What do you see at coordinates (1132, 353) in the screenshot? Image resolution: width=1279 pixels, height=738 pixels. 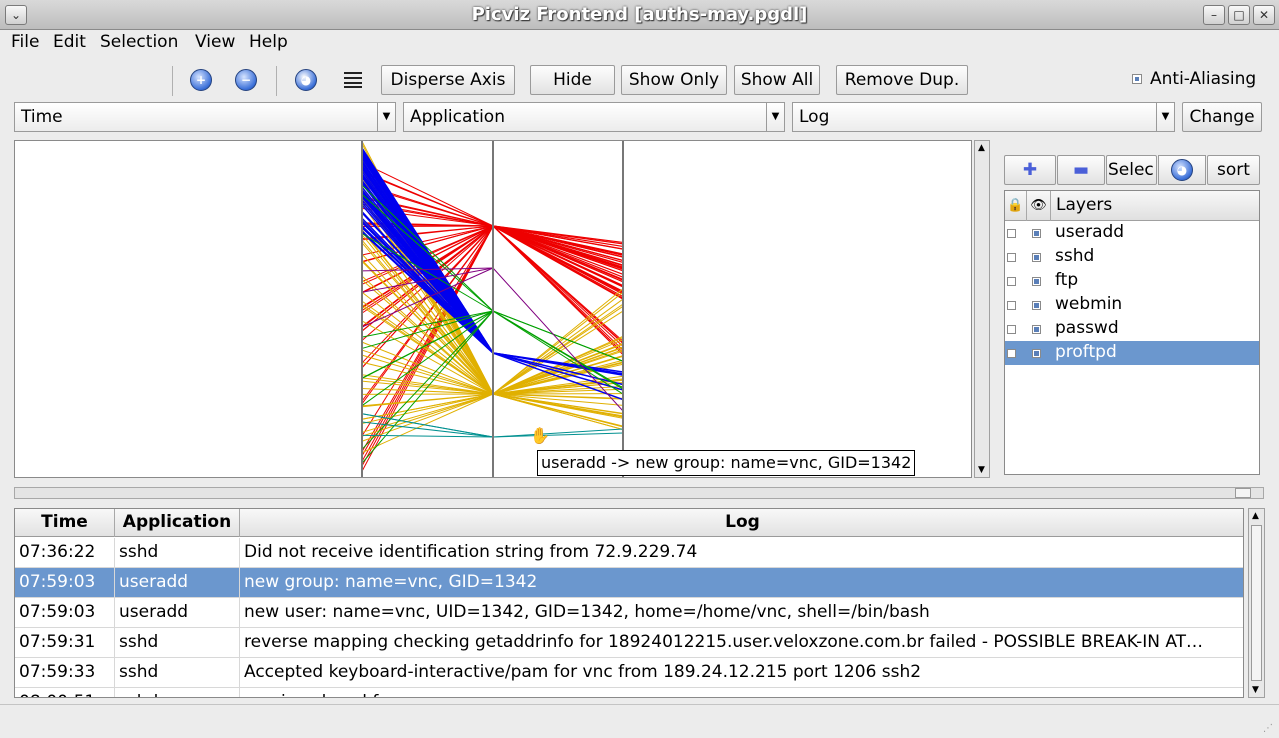 I see `layer-item-proftpd: proftpd` at bounding box center [1132, 353].